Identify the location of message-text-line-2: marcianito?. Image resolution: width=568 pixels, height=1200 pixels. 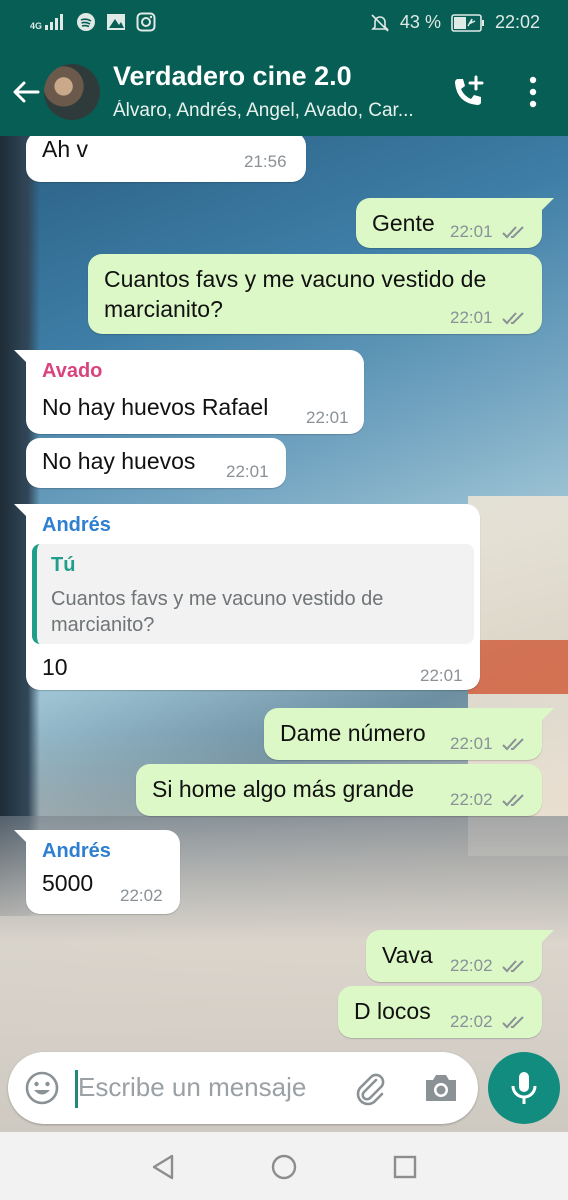
(163, 309).